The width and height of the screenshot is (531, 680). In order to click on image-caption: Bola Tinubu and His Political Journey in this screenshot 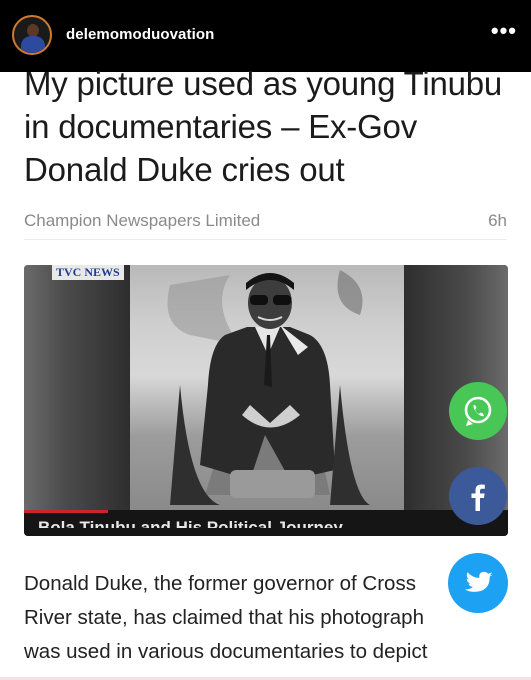, I will do `click(190, 523)`.